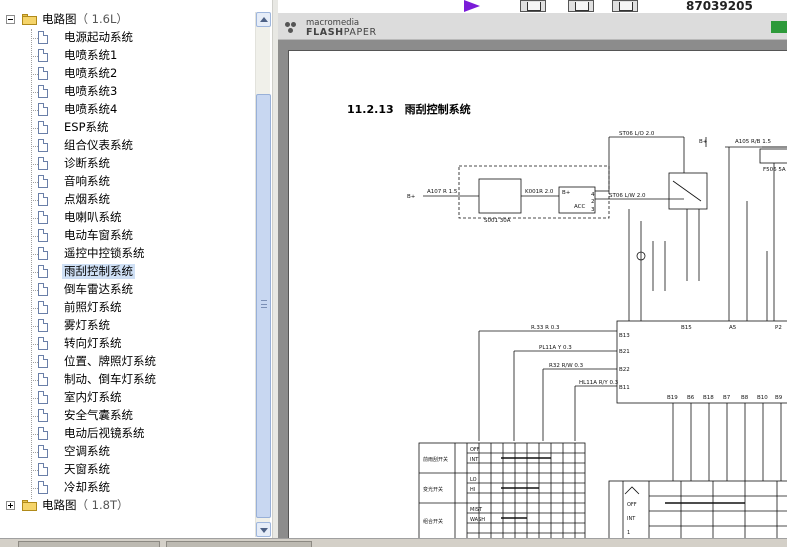 The width and height of the screenshot is (787, 547). Describe the element at coordinates (128, 218) in the screenshot. I see `tree-item: 电喇叭系统` at that location.